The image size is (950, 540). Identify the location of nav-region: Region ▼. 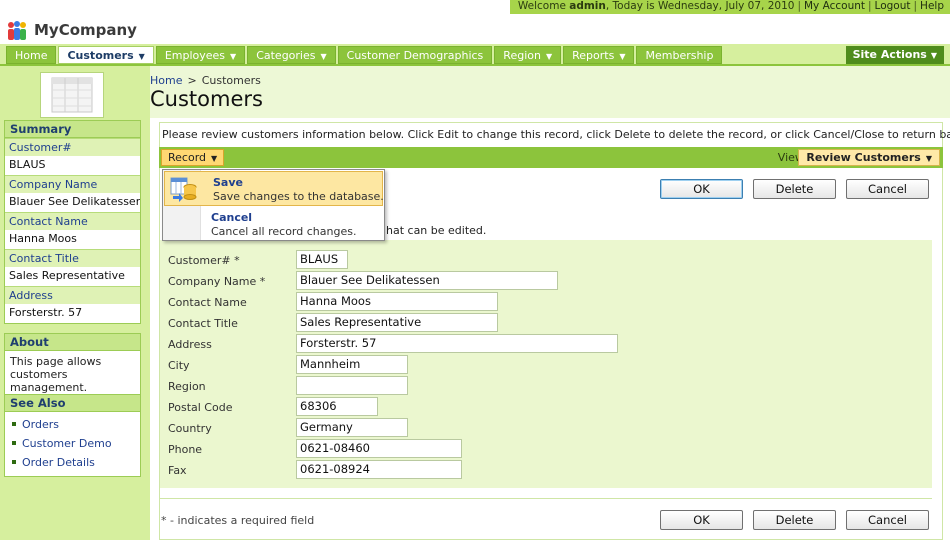
(528, 55).